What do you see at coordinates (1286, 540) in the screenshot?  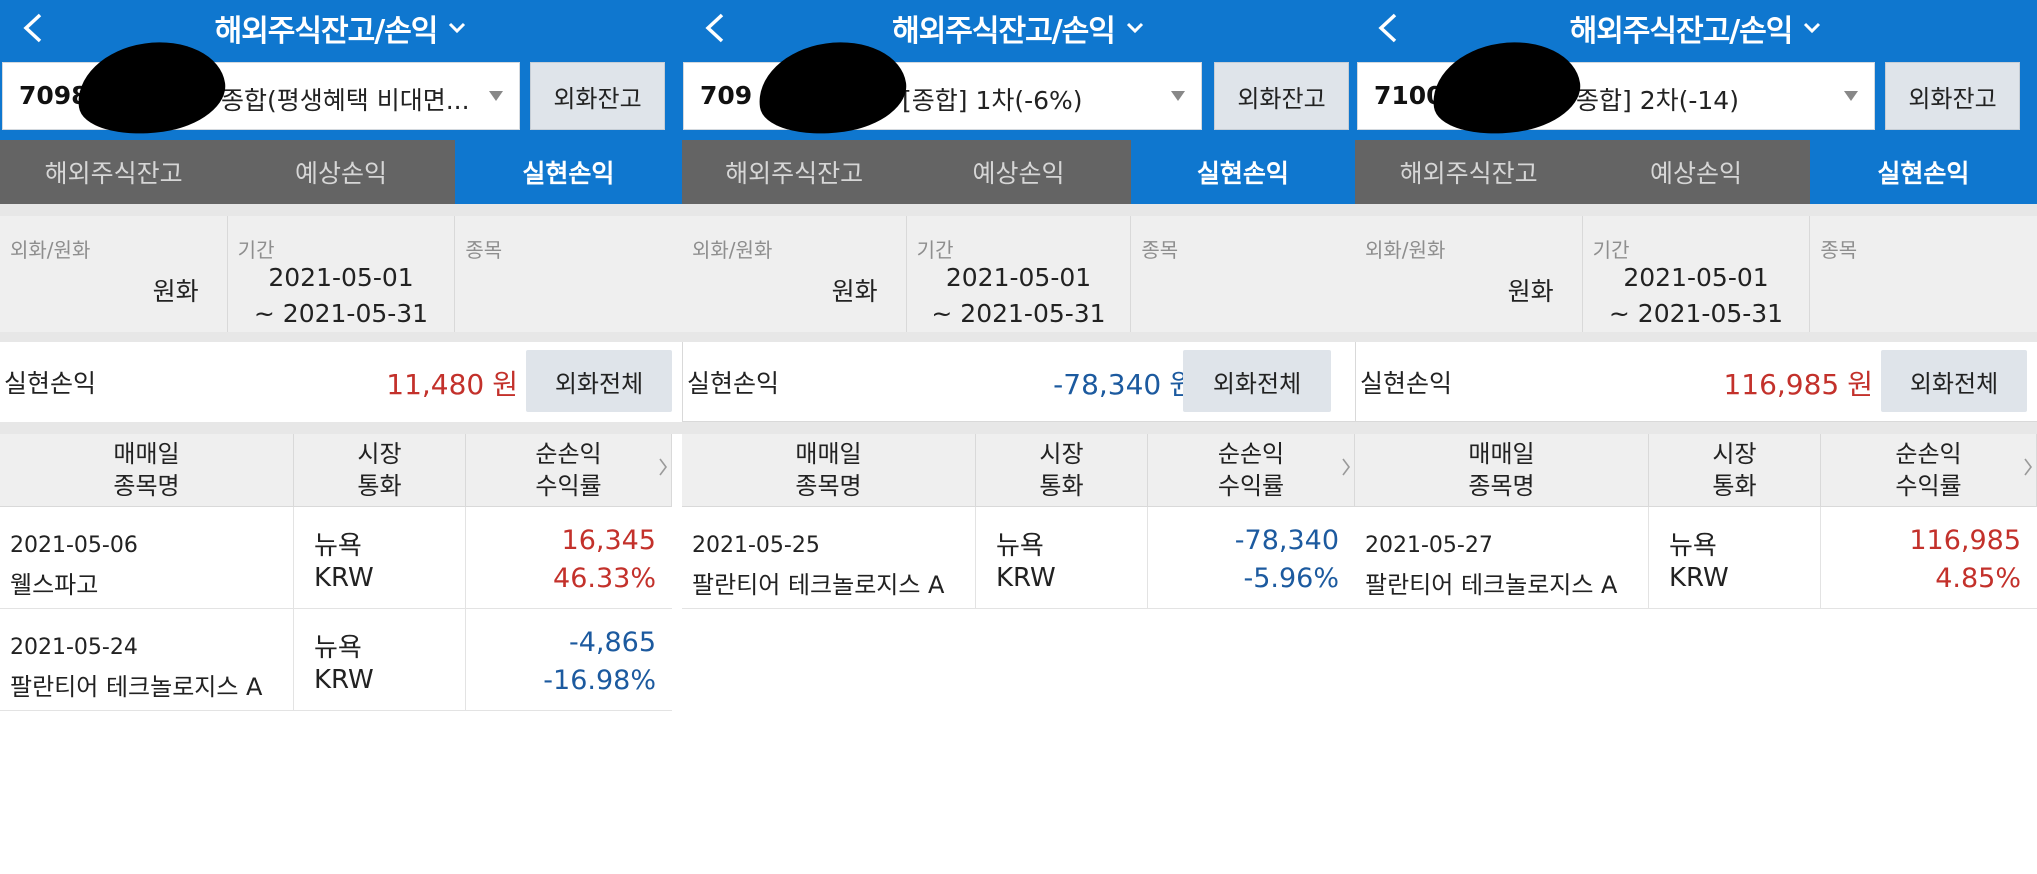 I see `net-pl: -78,340` at bounding box center [1286, 540].